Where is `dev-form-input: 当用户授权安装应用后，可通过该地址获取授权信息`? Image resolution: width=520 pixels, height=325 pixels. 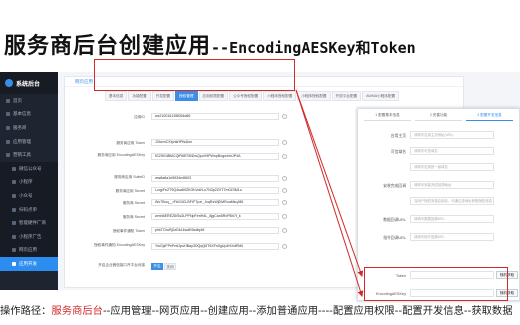
dev-form-input: 当用户授权安装应用后，可通过该地址获取授权信息 is located at coordinates (452, 201).